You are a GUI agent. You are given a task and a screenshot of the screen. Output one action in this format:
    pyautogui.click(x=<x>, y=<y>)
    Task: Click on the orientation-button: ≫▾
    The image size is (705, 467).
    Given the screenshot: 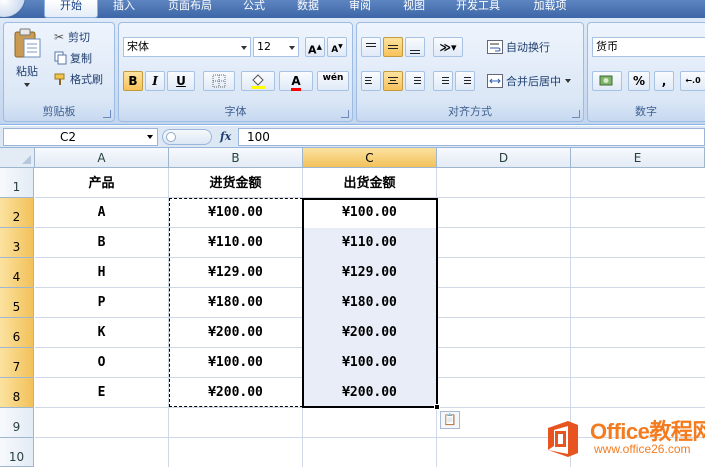 What is the action you would take?
    pyautogui.click(x=448, y=47)
    